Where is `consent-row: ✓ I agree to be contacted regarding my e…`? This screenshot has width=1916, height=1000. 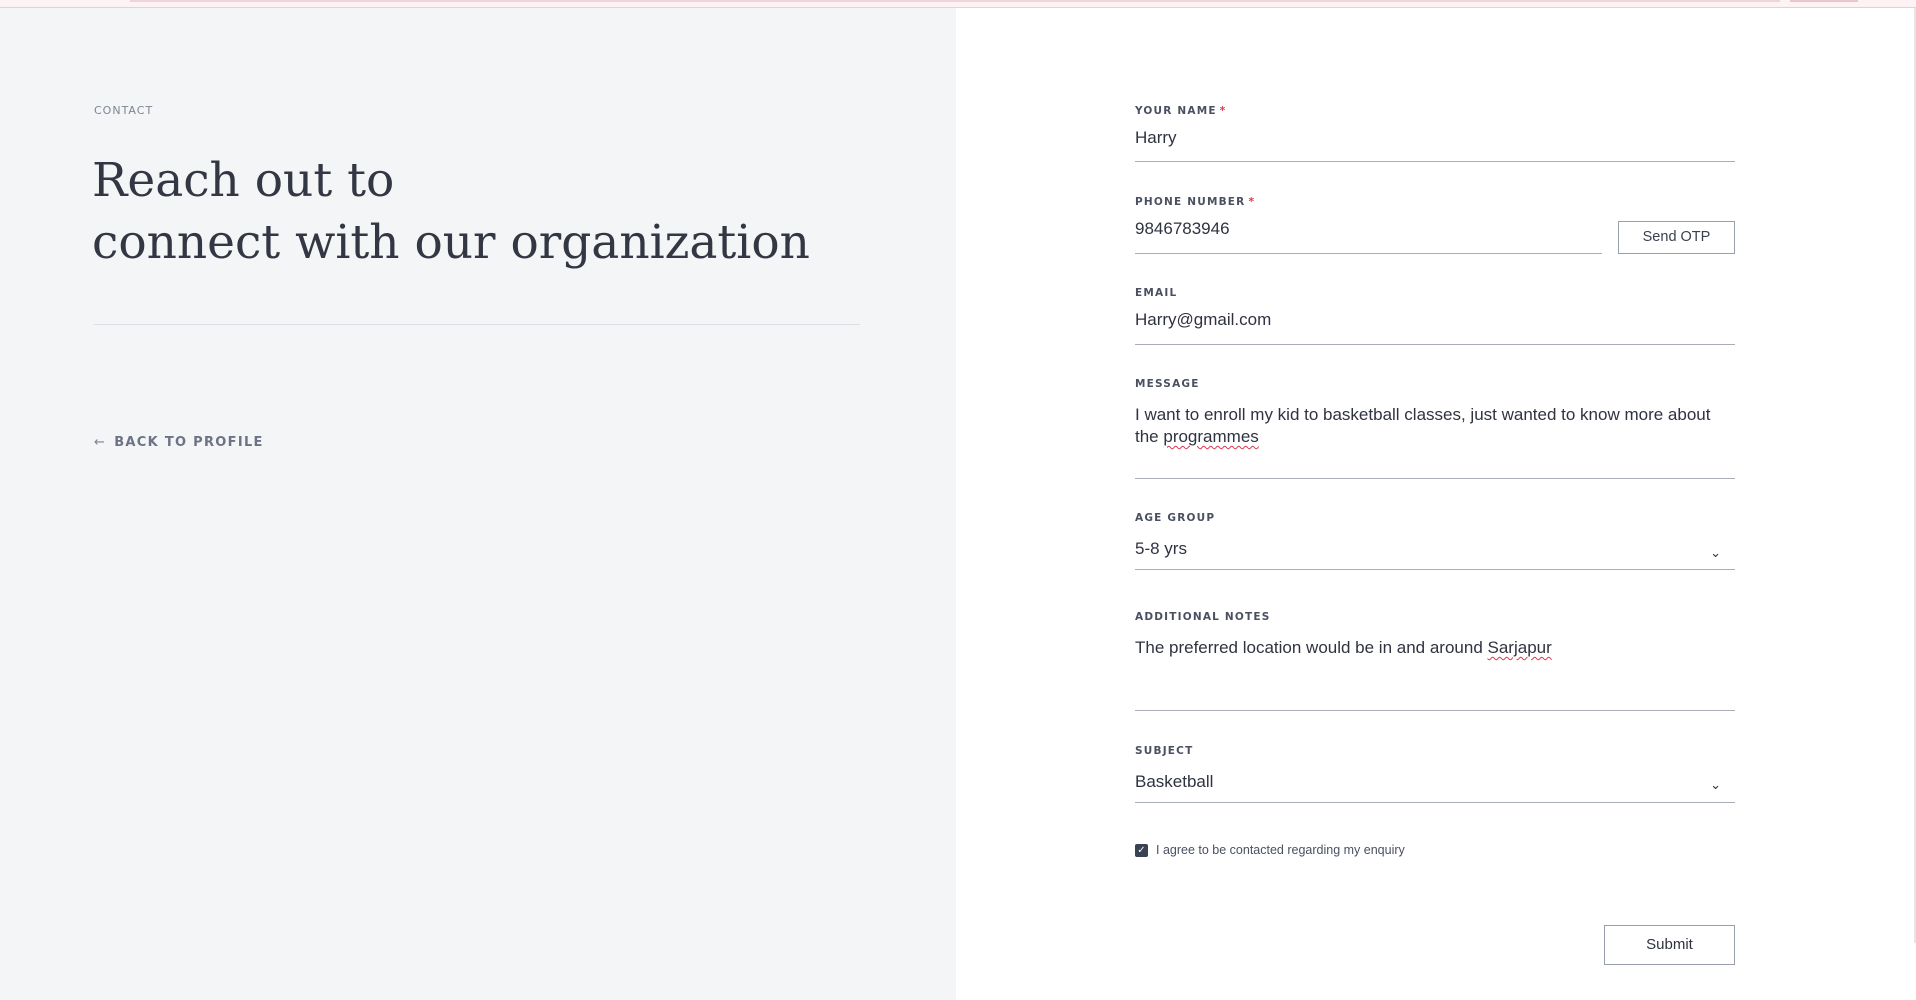
consent-row: ✓ I agree to be contacted regarding my e… is located at coordinates (1270, 850).